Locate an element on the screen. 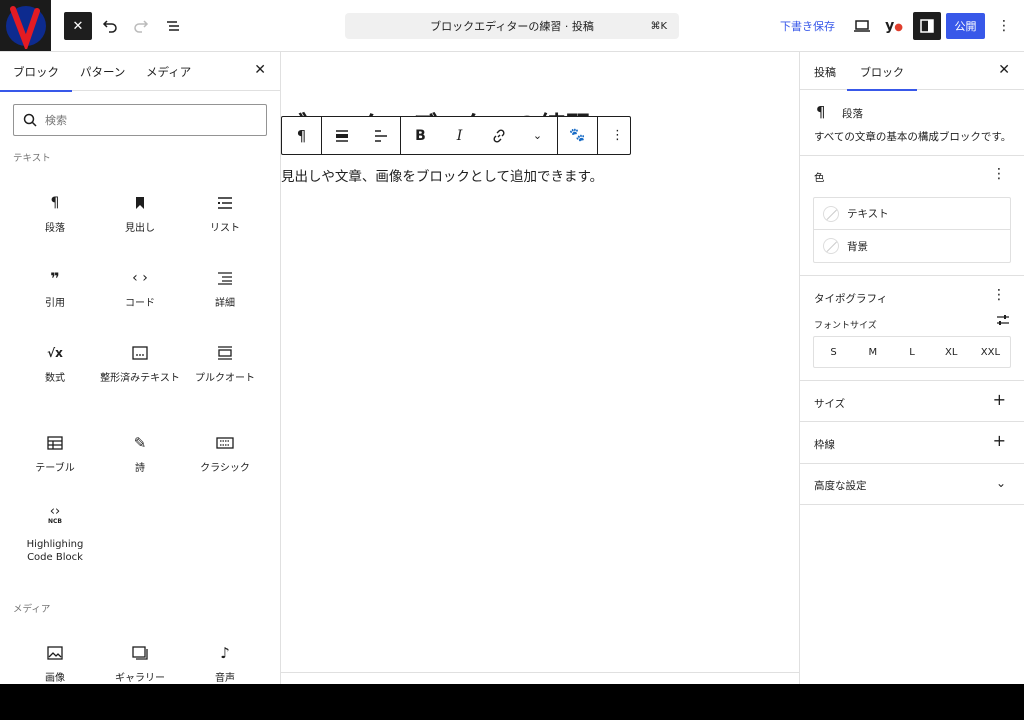 The width and height of the screenshot is (1024, 720). category-media-label: メディア is located at coordinates (32, 609).